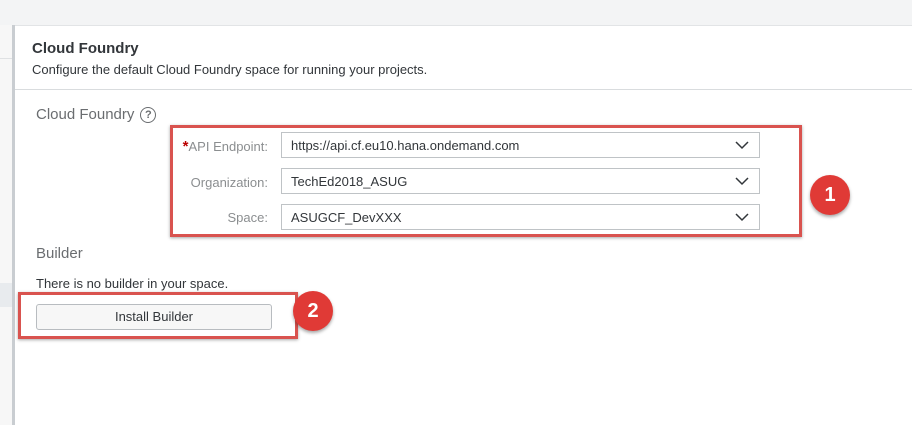 The height and width of the screenshot is (425, 912). What do you see at coordinates (148, 114) in the screenshot?
I see `question-circle-icon: ?` at bounding box center [148, 114].